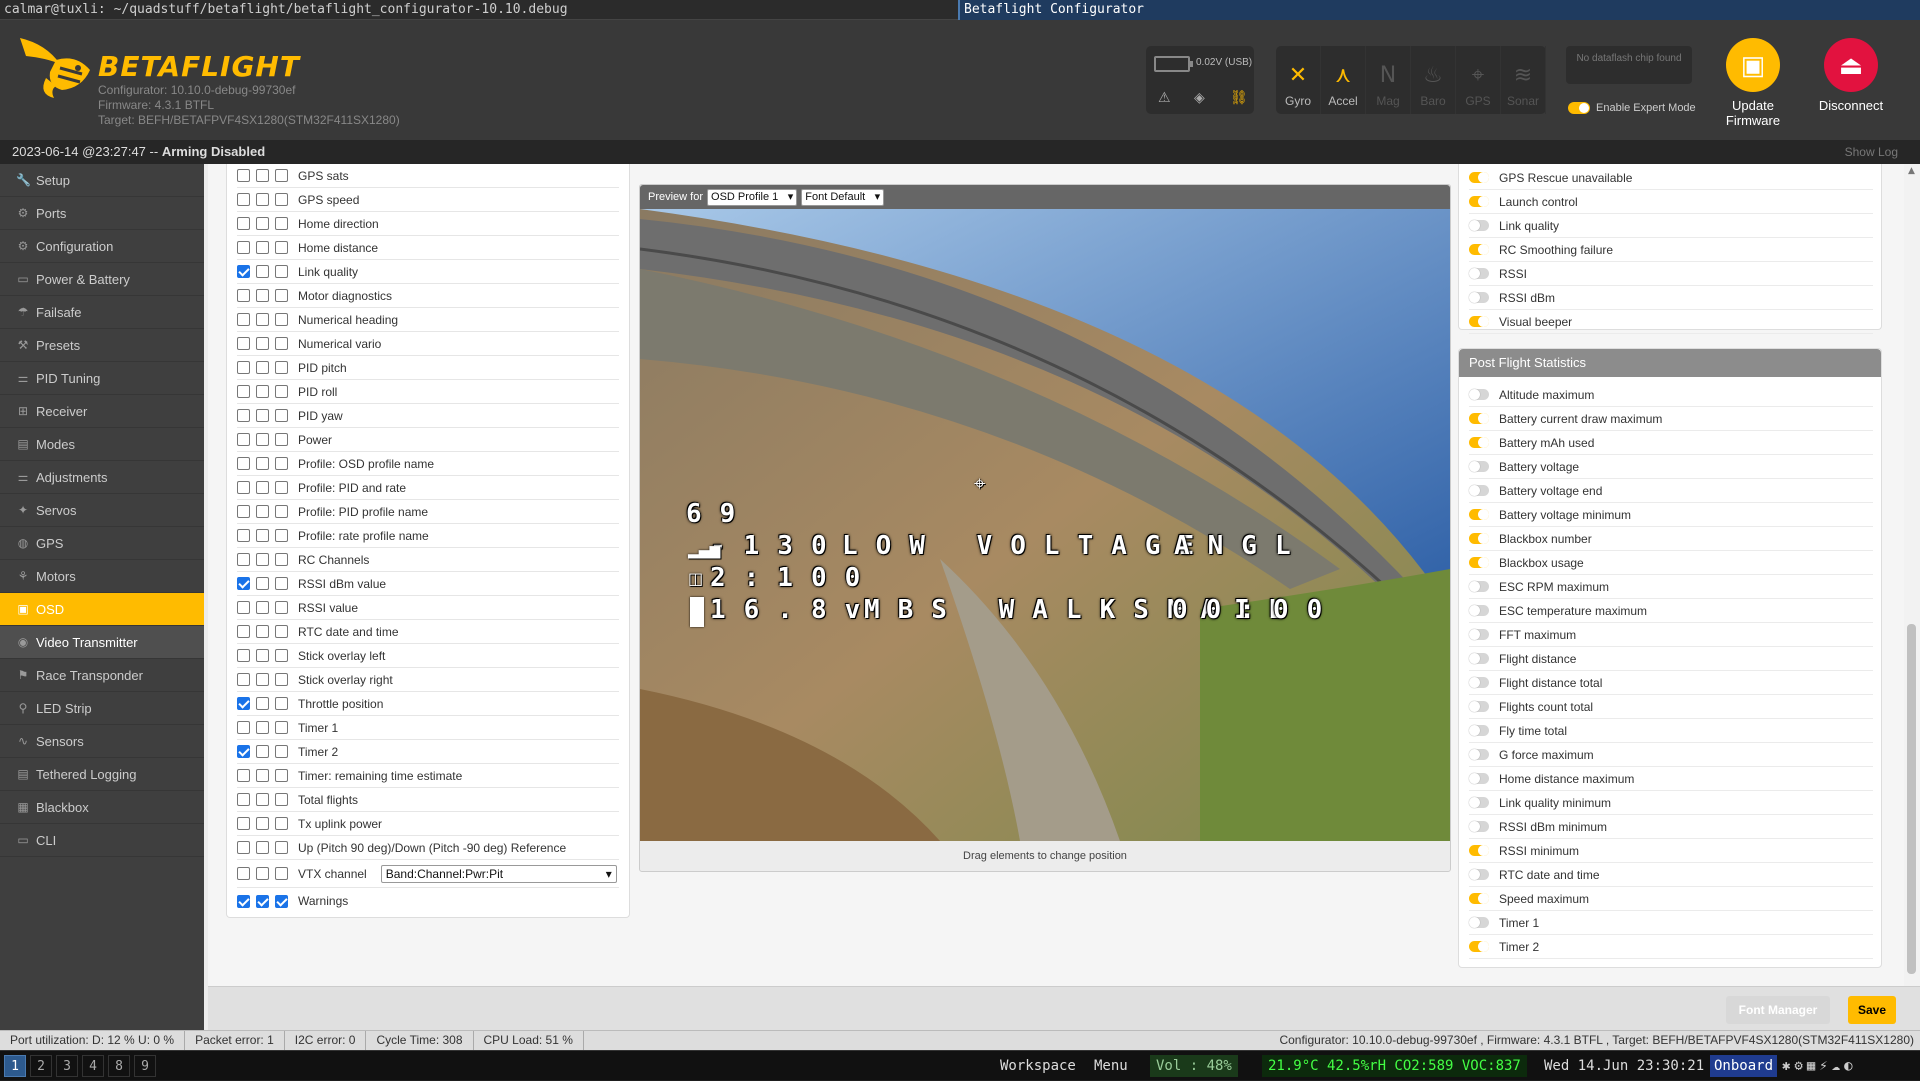 This screenshot has width=1920, height=1081. I want to click on osd-battery-voltage: 16.8v, so click(794, 610).